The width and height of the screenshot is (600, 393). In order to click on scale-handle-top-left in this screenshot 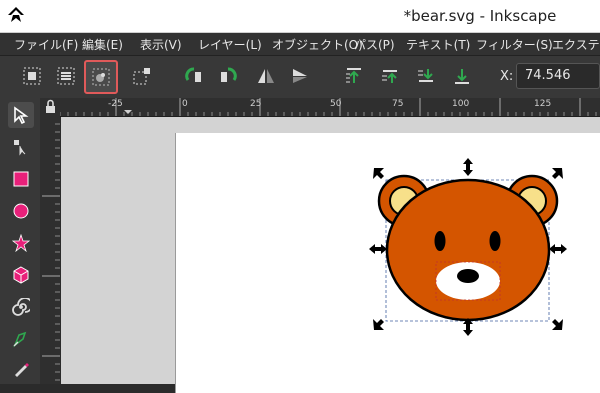, I will do `click(378, 173)`.